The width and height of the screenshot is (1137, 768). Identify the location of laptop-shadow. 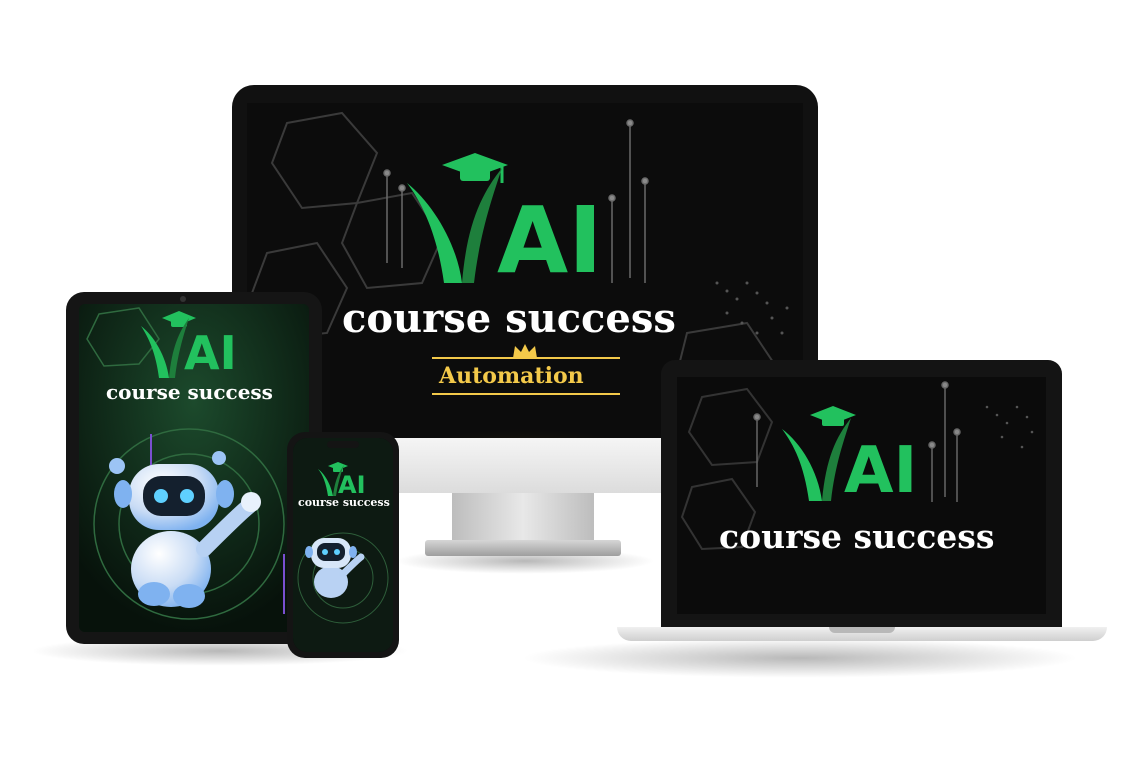
(800, 658).